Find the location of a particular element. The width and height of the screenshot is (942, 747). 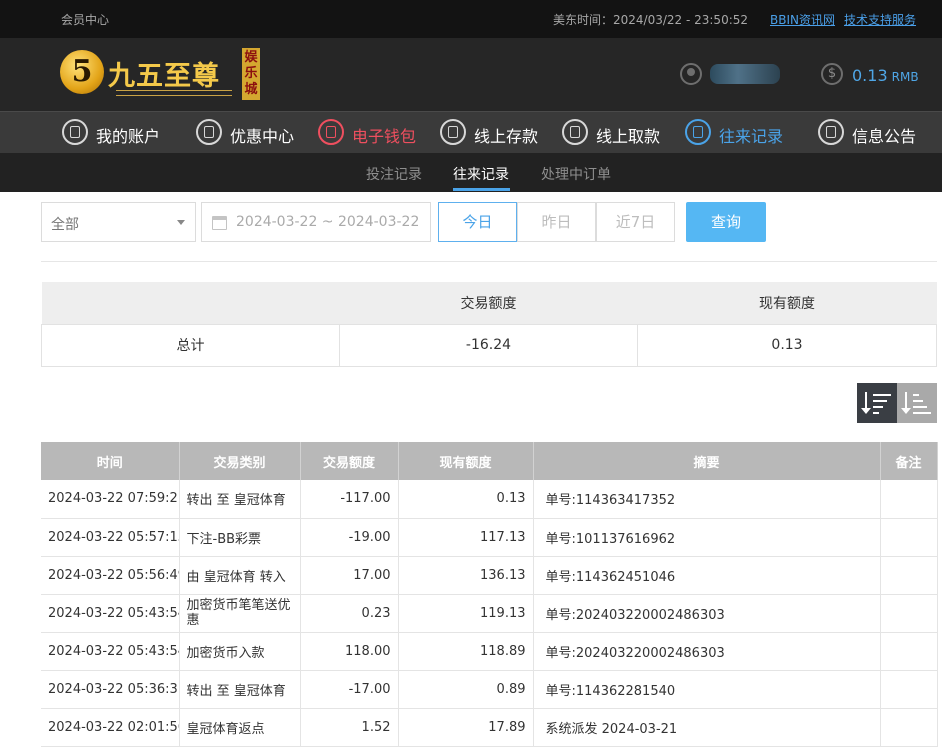

cell-balance: 118.89 is located at coordinates (466, 651).